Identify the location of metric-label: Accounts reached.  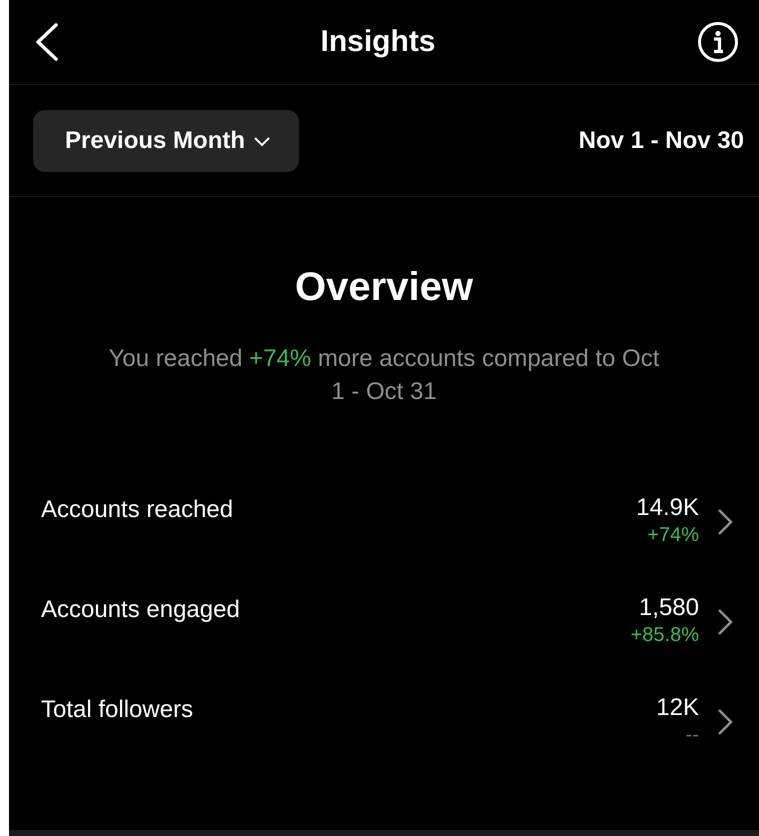
(338, 509).